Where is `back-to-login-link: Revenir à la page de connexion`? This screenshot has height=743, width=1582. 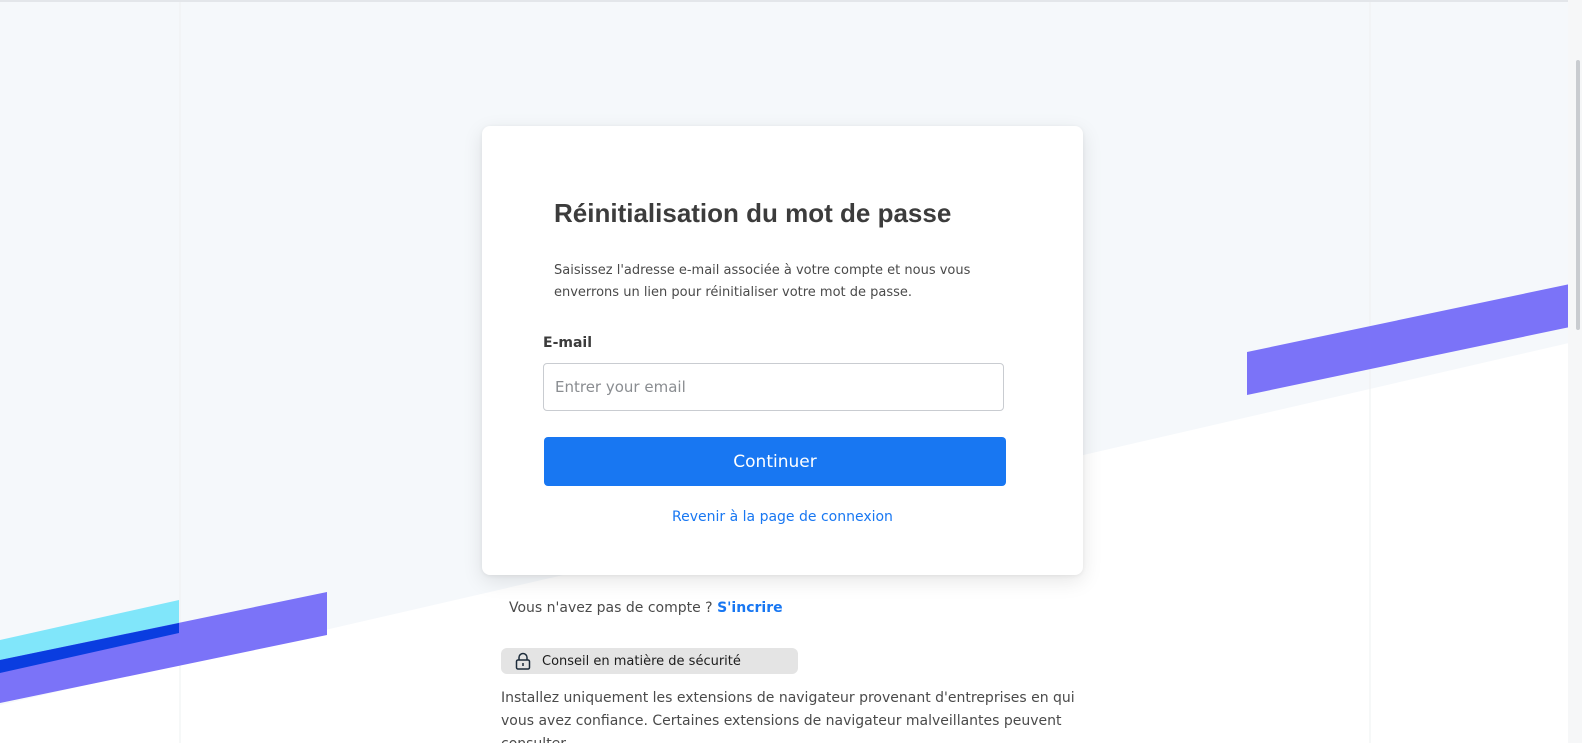
back-to-login-link: Revenir à la page de connexion is located at coordinates (782, 517).